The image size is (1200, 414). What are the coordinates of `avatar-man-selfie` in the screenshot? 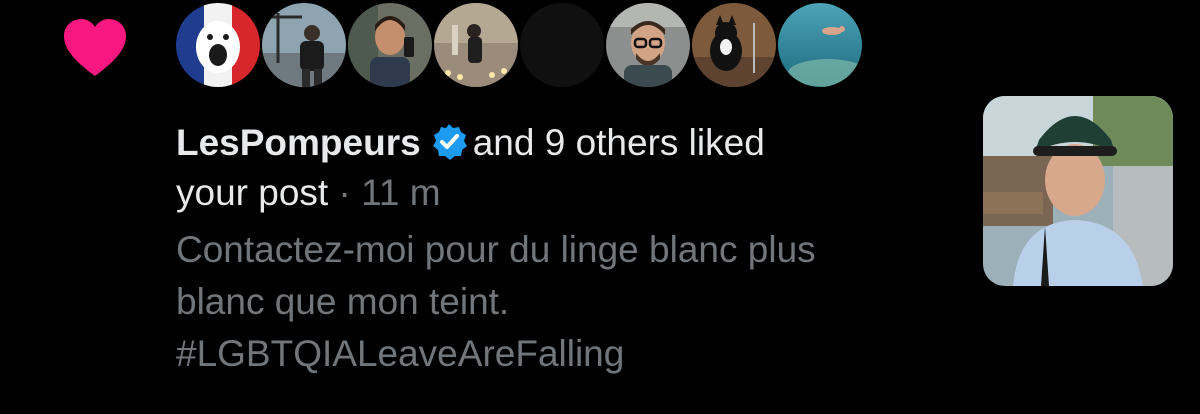 It's located at (390, 45).